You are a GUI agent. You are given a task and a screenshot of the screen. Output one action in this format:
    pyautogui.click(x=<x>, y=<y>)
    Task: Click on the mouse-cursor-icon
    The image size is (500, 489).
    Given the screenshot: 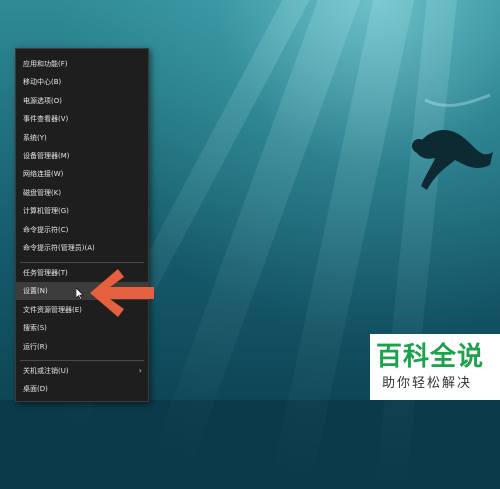 What is the action you would take?
    pyautogui.click(x=80, y=294)
    